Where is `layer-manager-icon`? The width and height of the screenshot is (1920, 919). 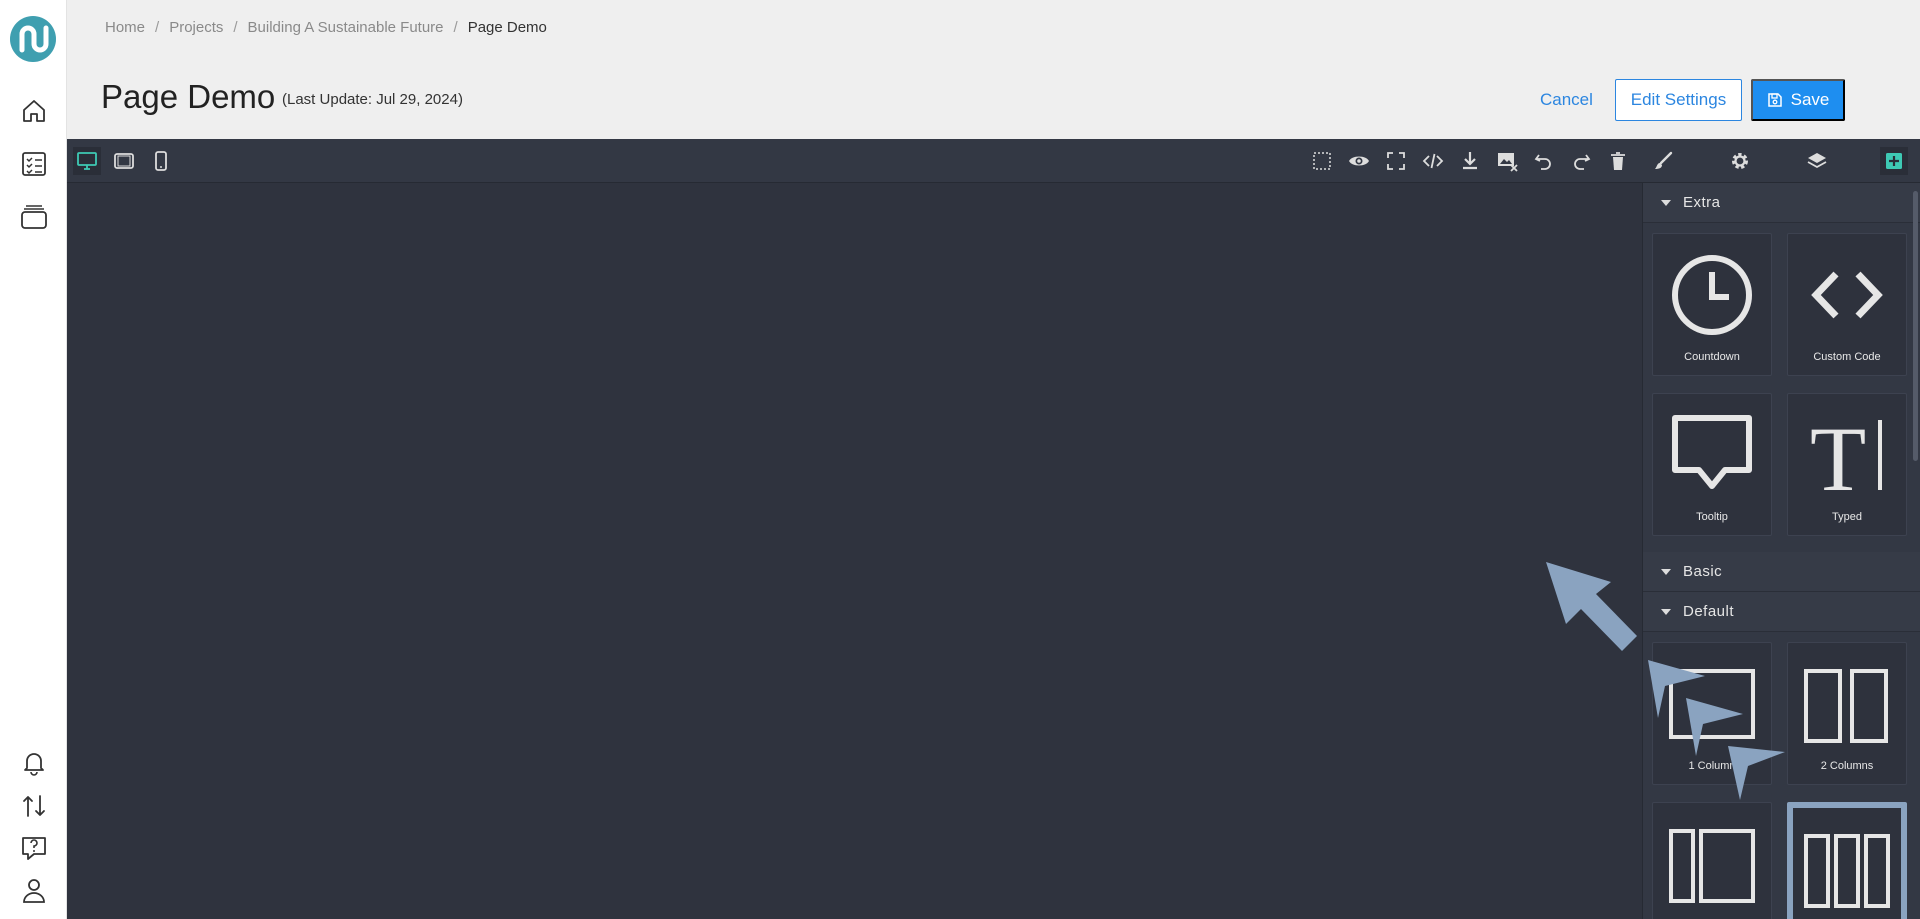
layer-manager-icon is located at coordinates (1817, 161).